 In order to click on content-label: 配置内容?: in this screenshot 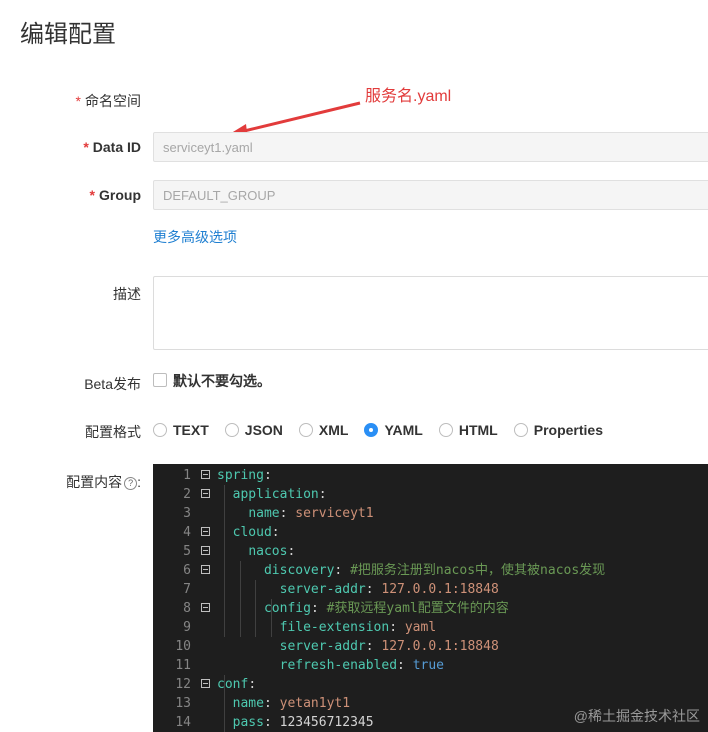, I will do `click(103, 482)`.